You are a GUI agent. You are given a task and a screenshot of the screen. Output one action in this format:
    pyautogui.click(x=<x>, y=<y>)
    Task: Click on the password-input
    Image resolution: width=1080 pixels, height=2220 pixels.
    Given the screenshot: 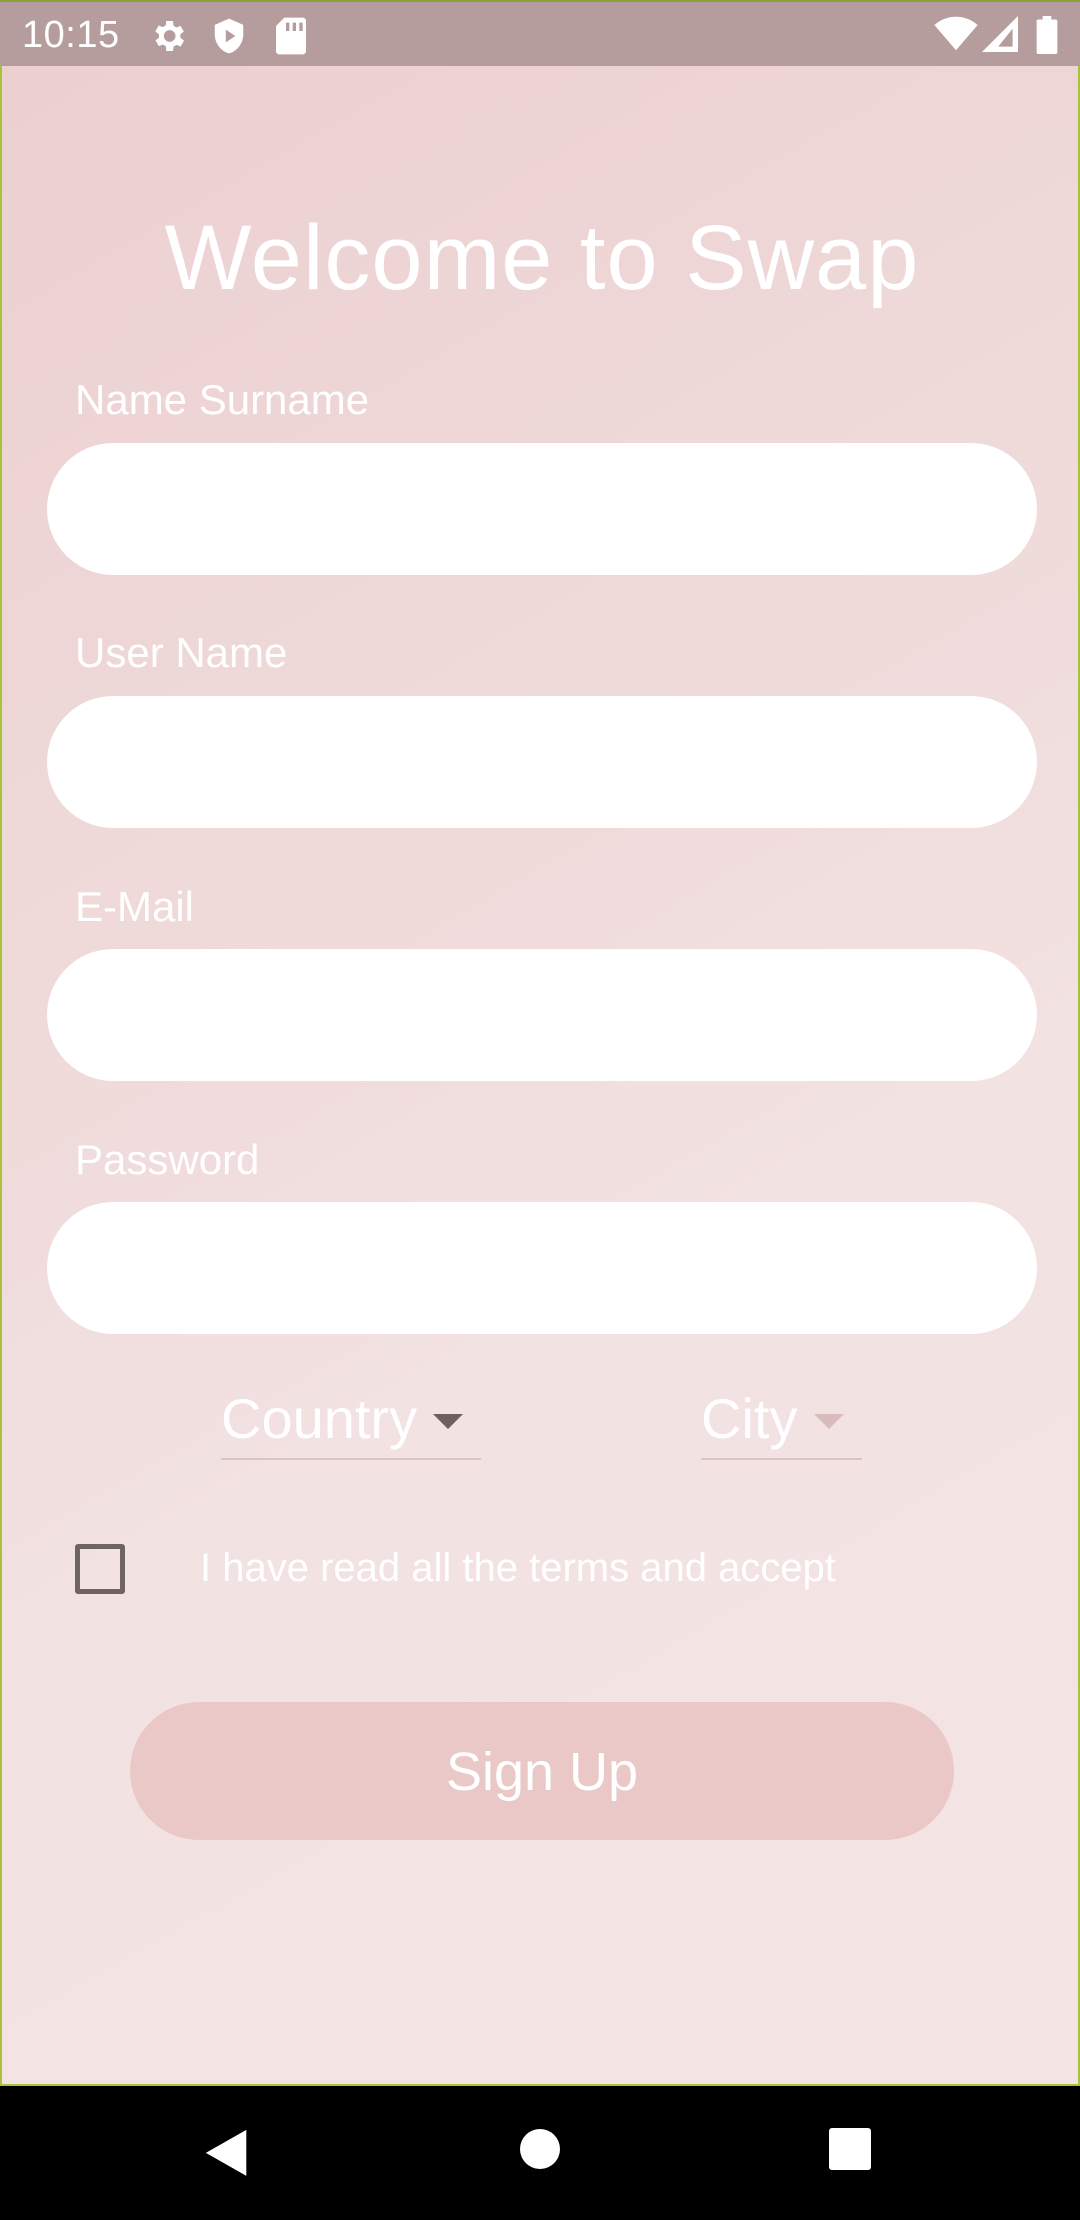 What is the action you would take?
    pyautogui.click(x=542, y=1268)
    